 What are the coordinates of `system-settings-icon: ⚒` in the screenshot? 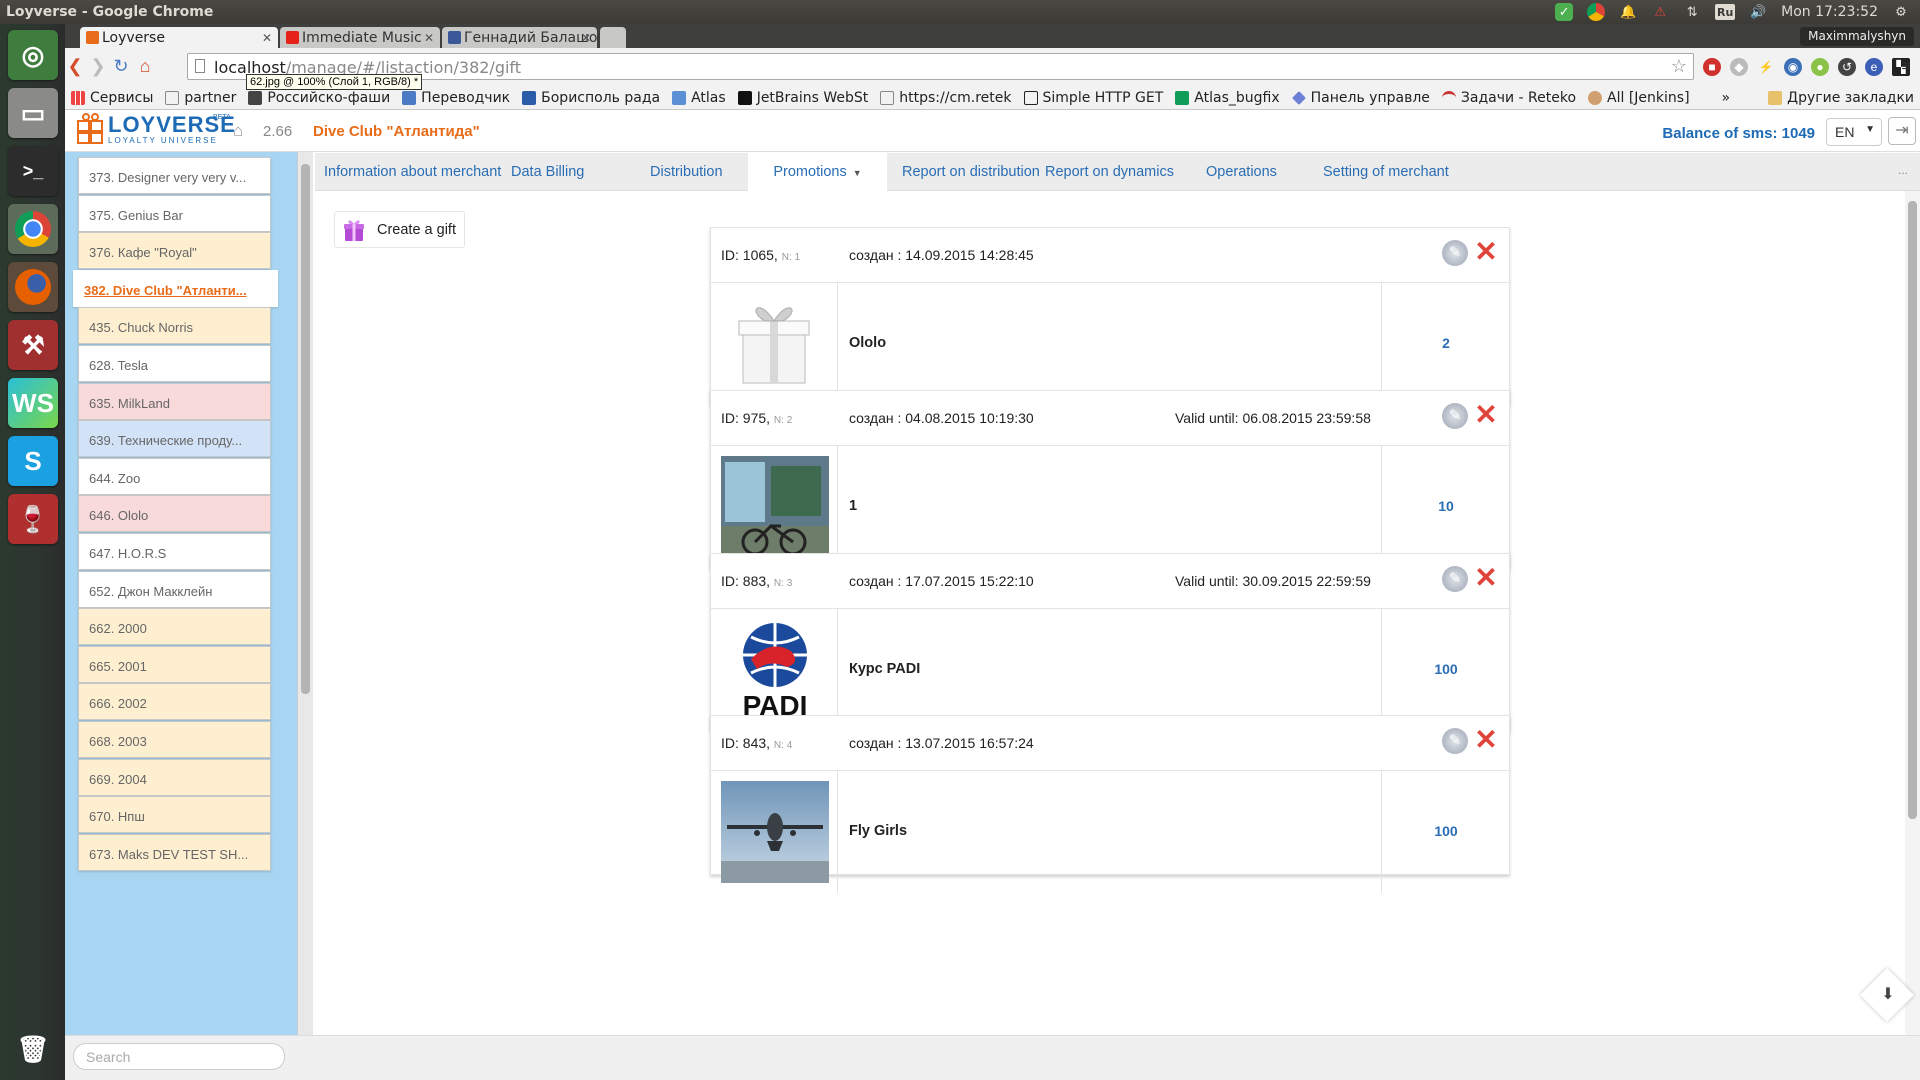 It's located at (33, 345).